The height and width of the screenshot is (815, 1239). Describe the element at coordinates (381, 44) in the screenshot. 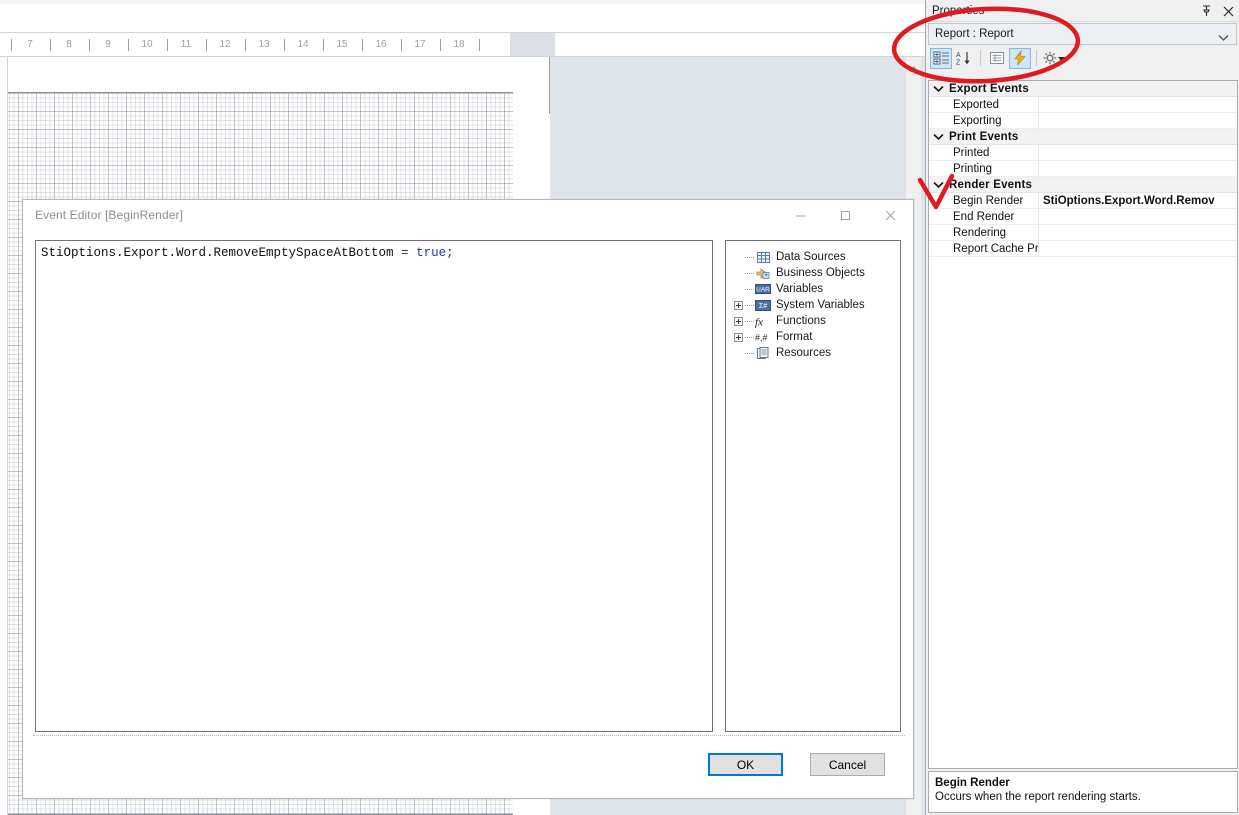

I see `ruler-label: 16` at that location.